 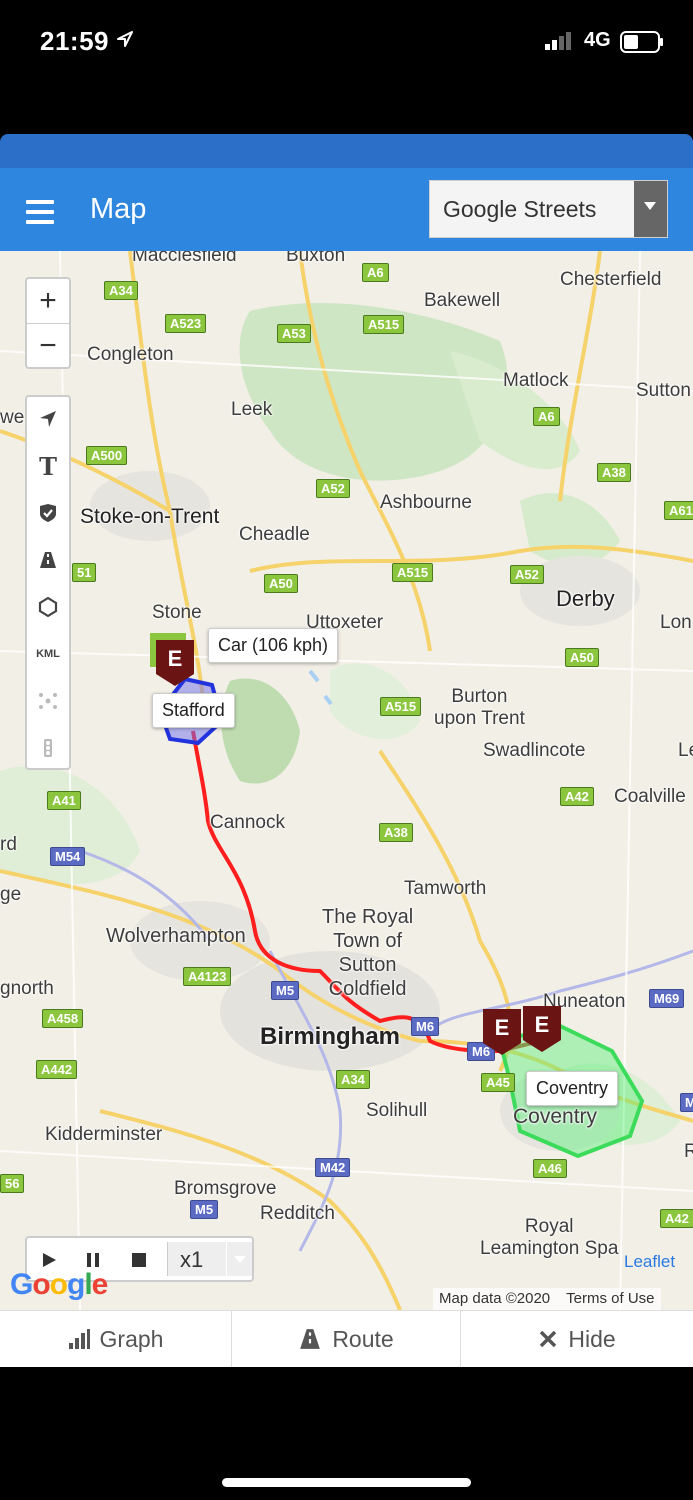 I want to click on shield-check-icon, so click(x=48, y=513).